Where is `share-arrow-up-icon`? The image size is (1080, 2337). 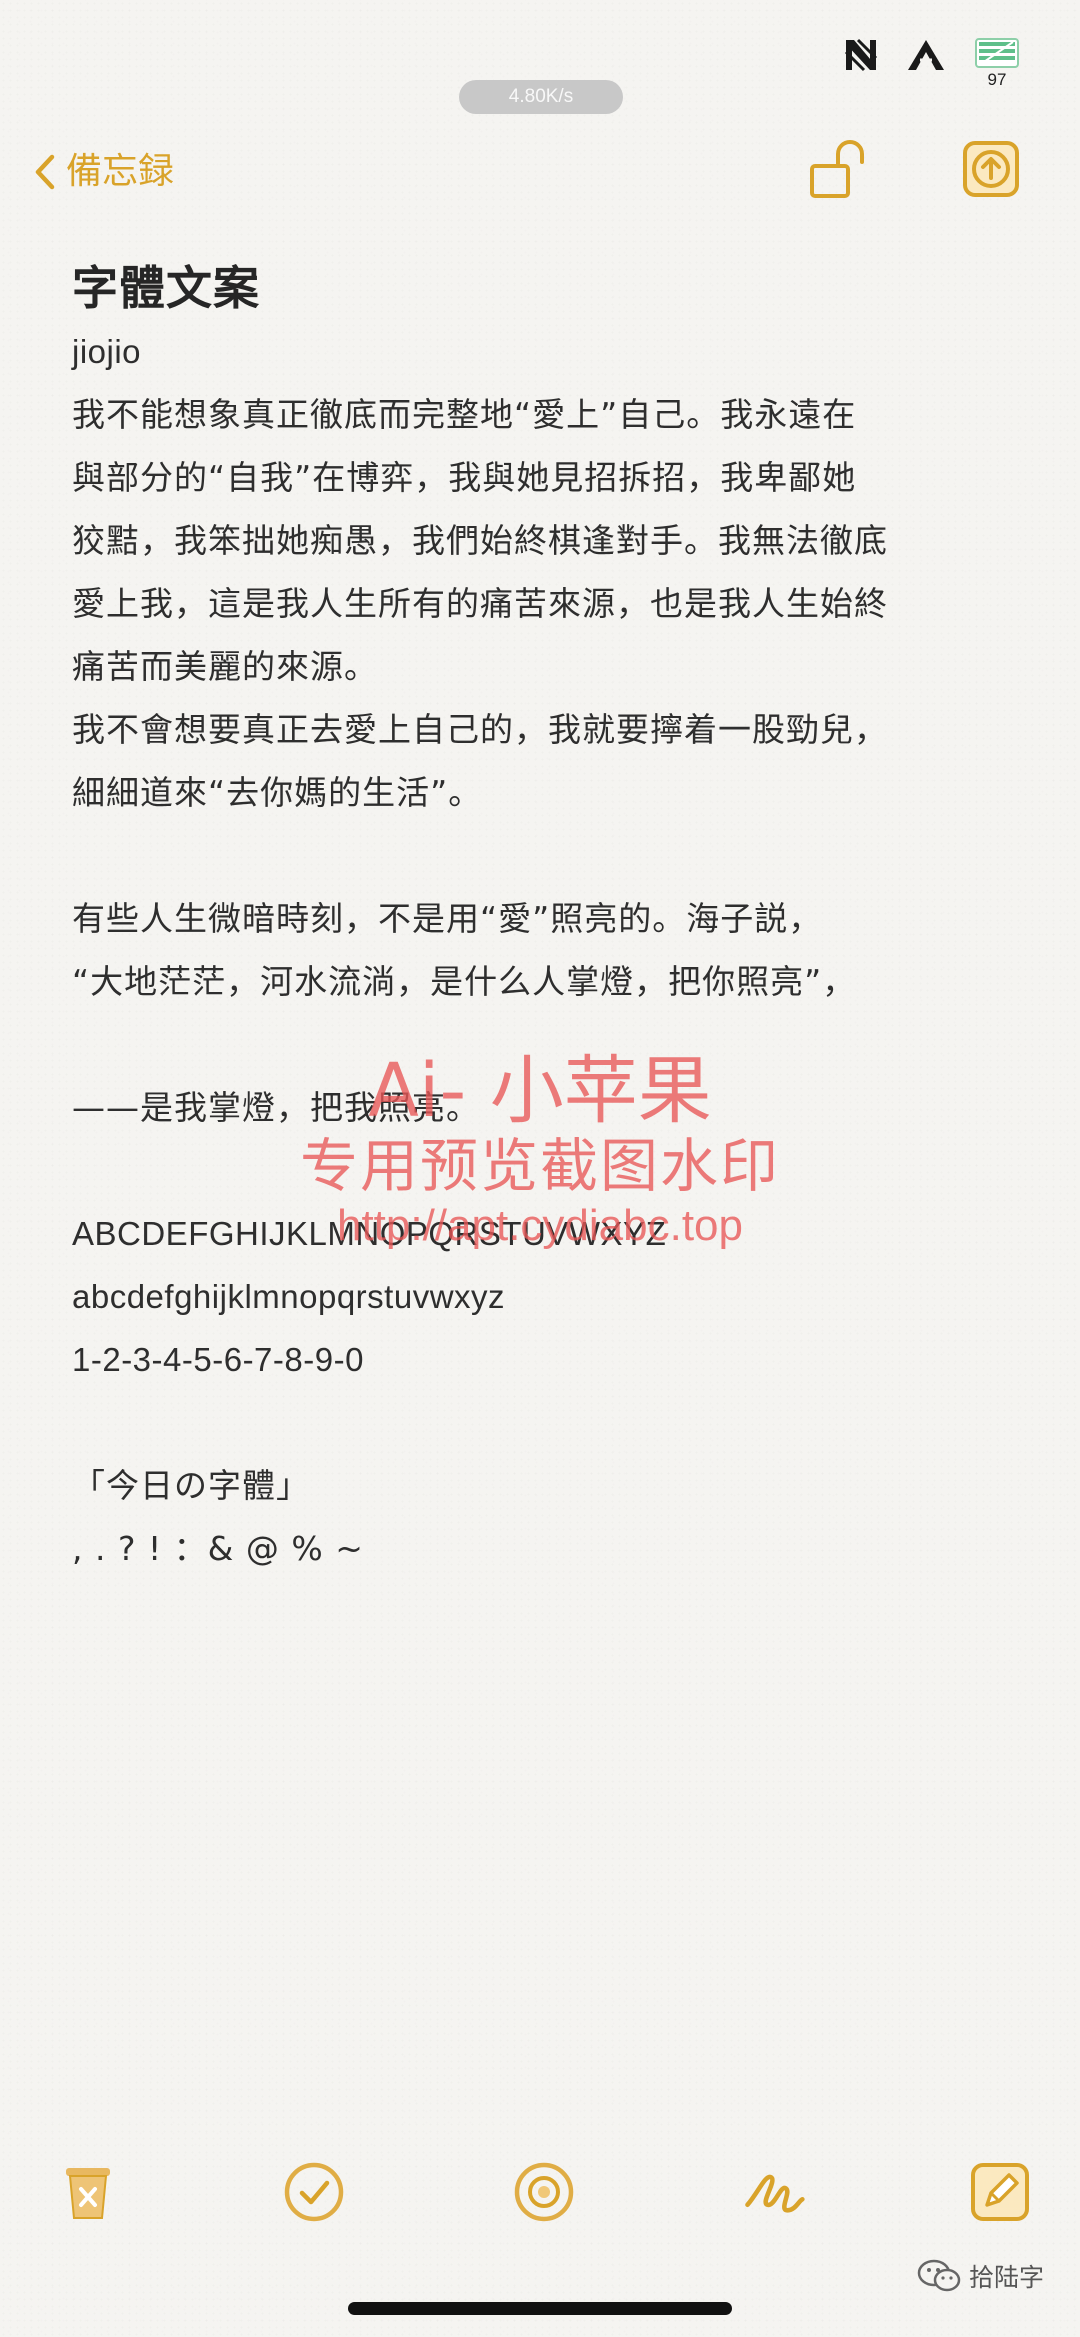 share-arrow-up-icon is located at coordinates (991, 169).